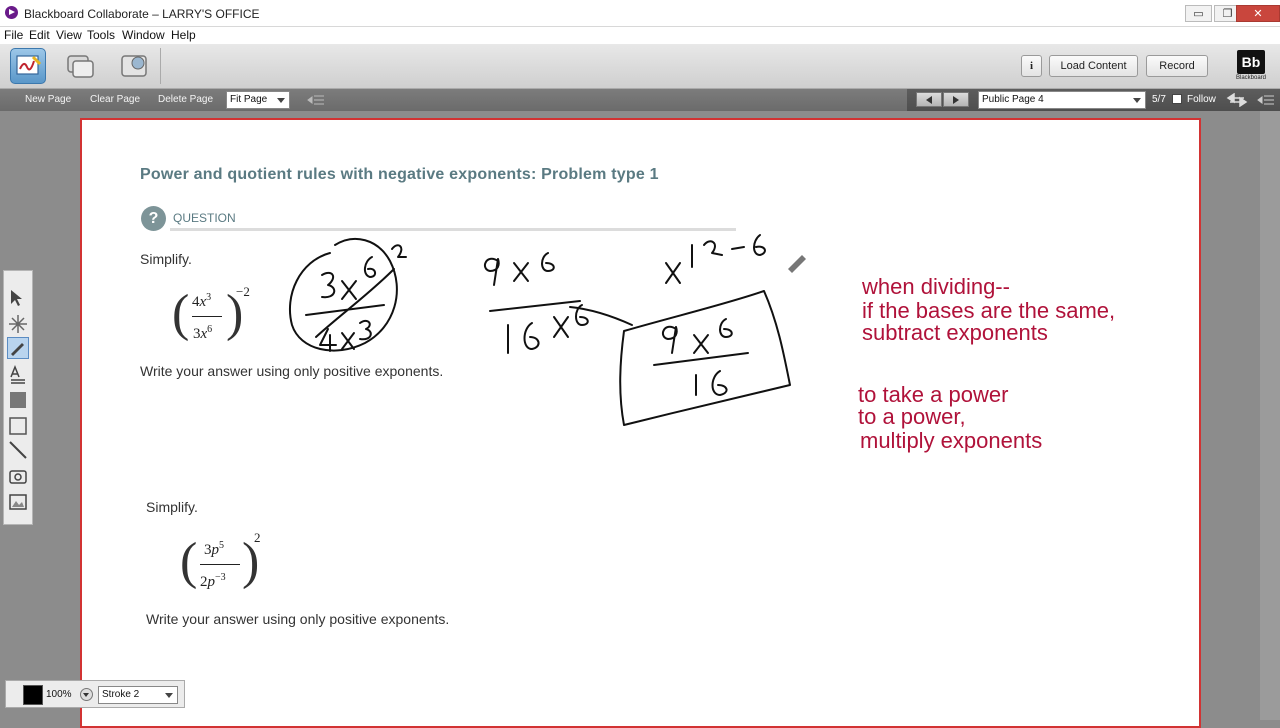  I want to click on minimize-button: ▭, so click(1198, 13).